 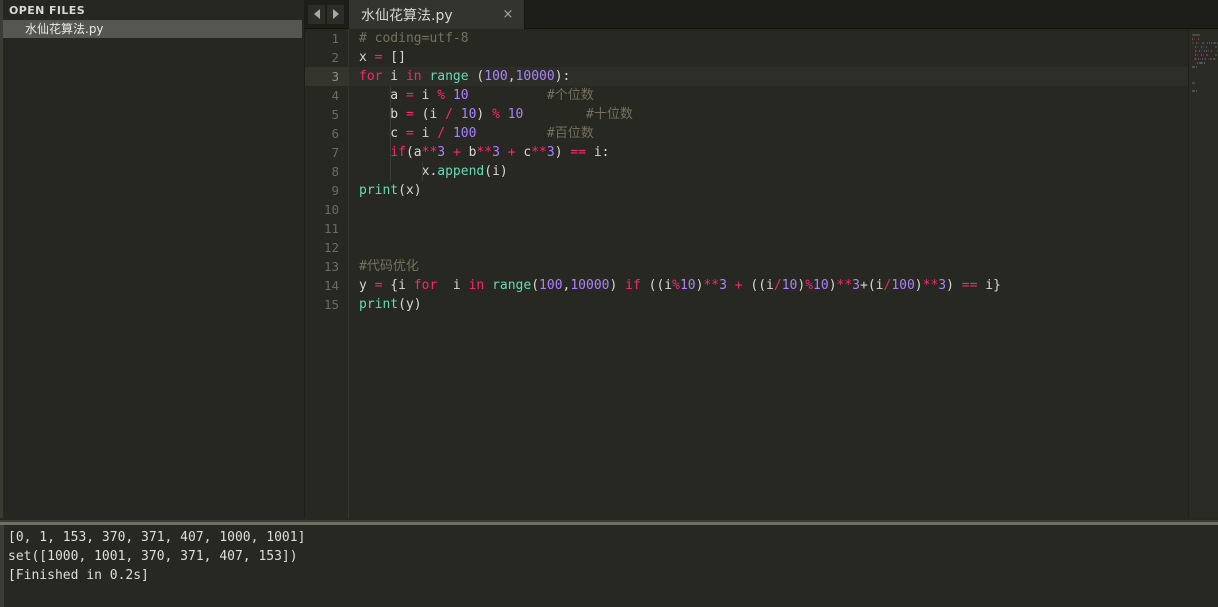 I want to click on code-token: (i, so click(x=429, y=114).